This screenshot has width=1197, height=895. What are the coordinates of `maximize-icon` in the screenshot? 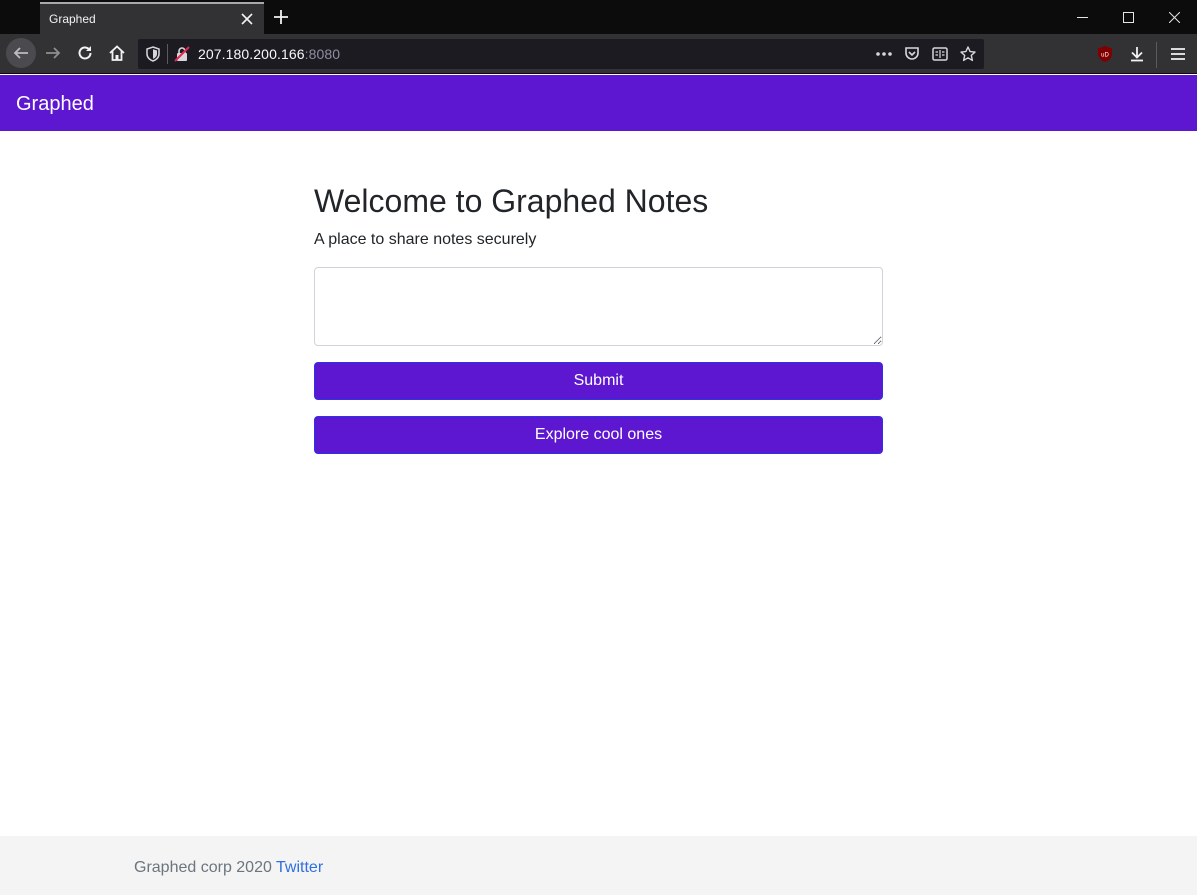 It's located at (1128, 17).